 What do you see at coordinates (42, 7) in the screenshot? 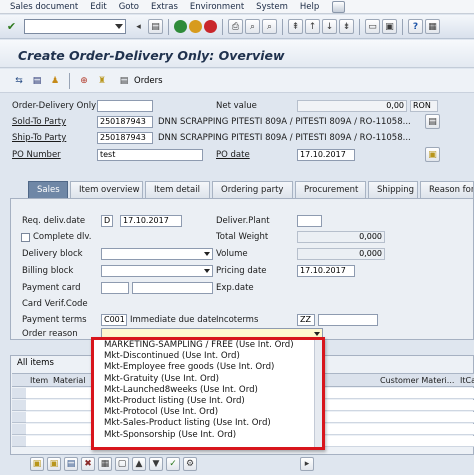
I see `menu-sales-document: Sales document` at bounding box center [42, 7].